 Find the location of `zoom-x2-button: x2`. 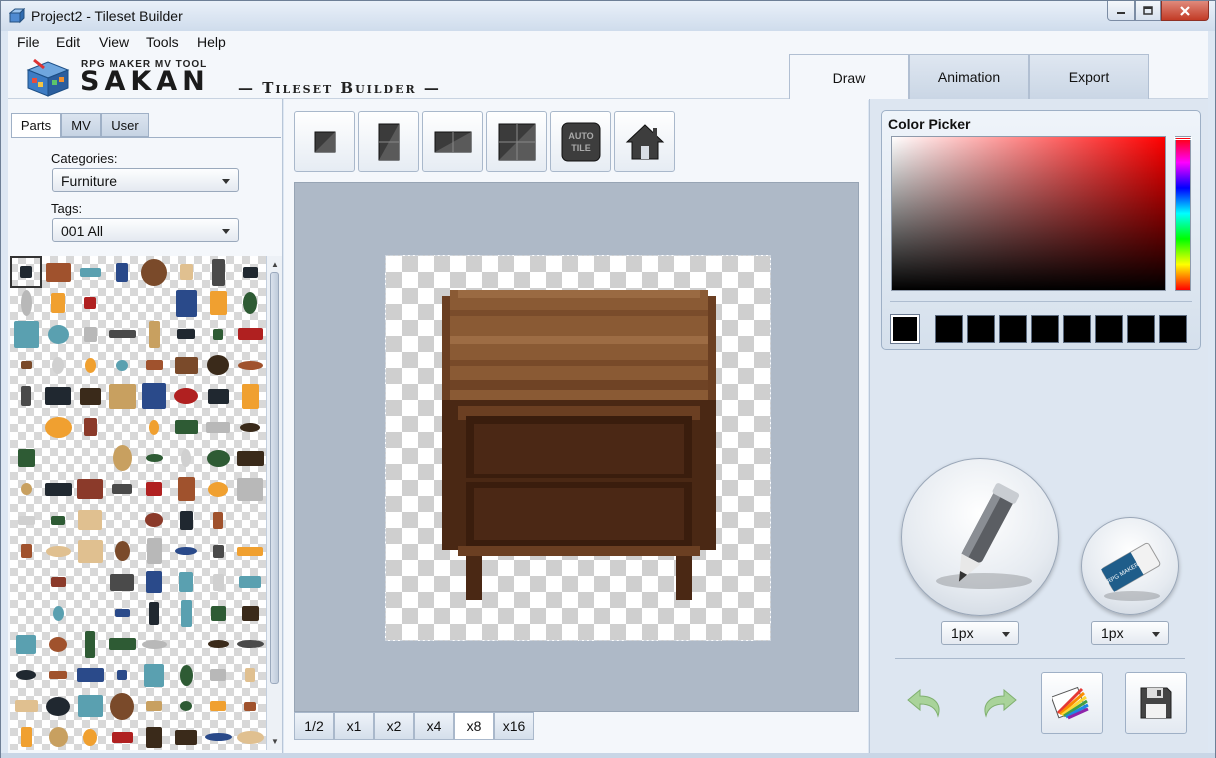

zoom-x2-button: x2 is located at coordinates (394, 726).